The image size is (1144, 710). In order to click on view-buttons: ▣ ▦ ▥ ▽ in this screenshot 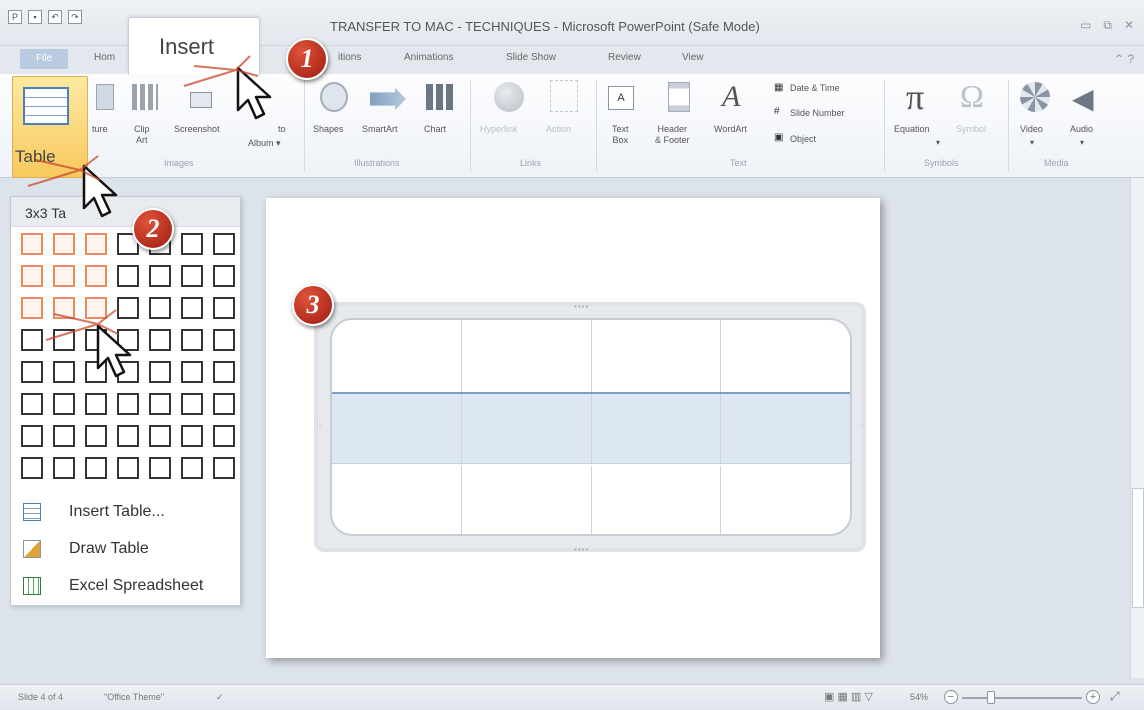, I will do `click(848, 696)`.